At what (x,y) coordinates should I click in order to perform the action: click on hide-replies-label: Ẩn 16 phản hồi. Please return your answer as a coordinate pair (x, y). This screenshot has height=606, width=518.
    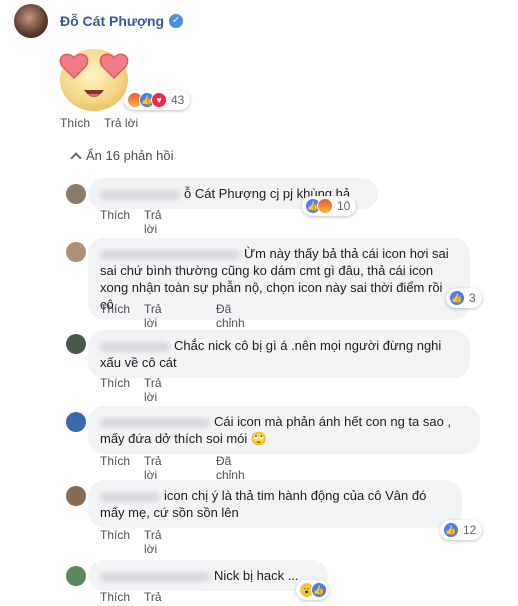
    Looking at the image, I should click on (130, 155).